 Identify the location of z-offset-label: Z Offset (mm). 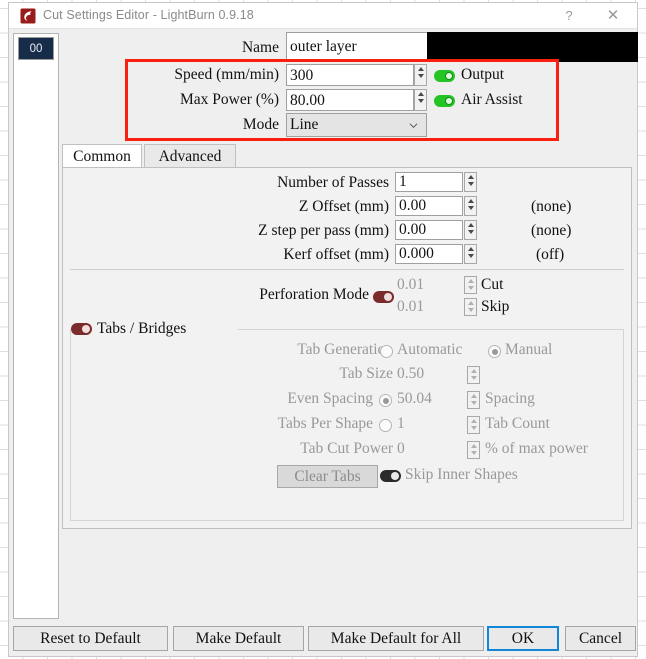
(343, 206).